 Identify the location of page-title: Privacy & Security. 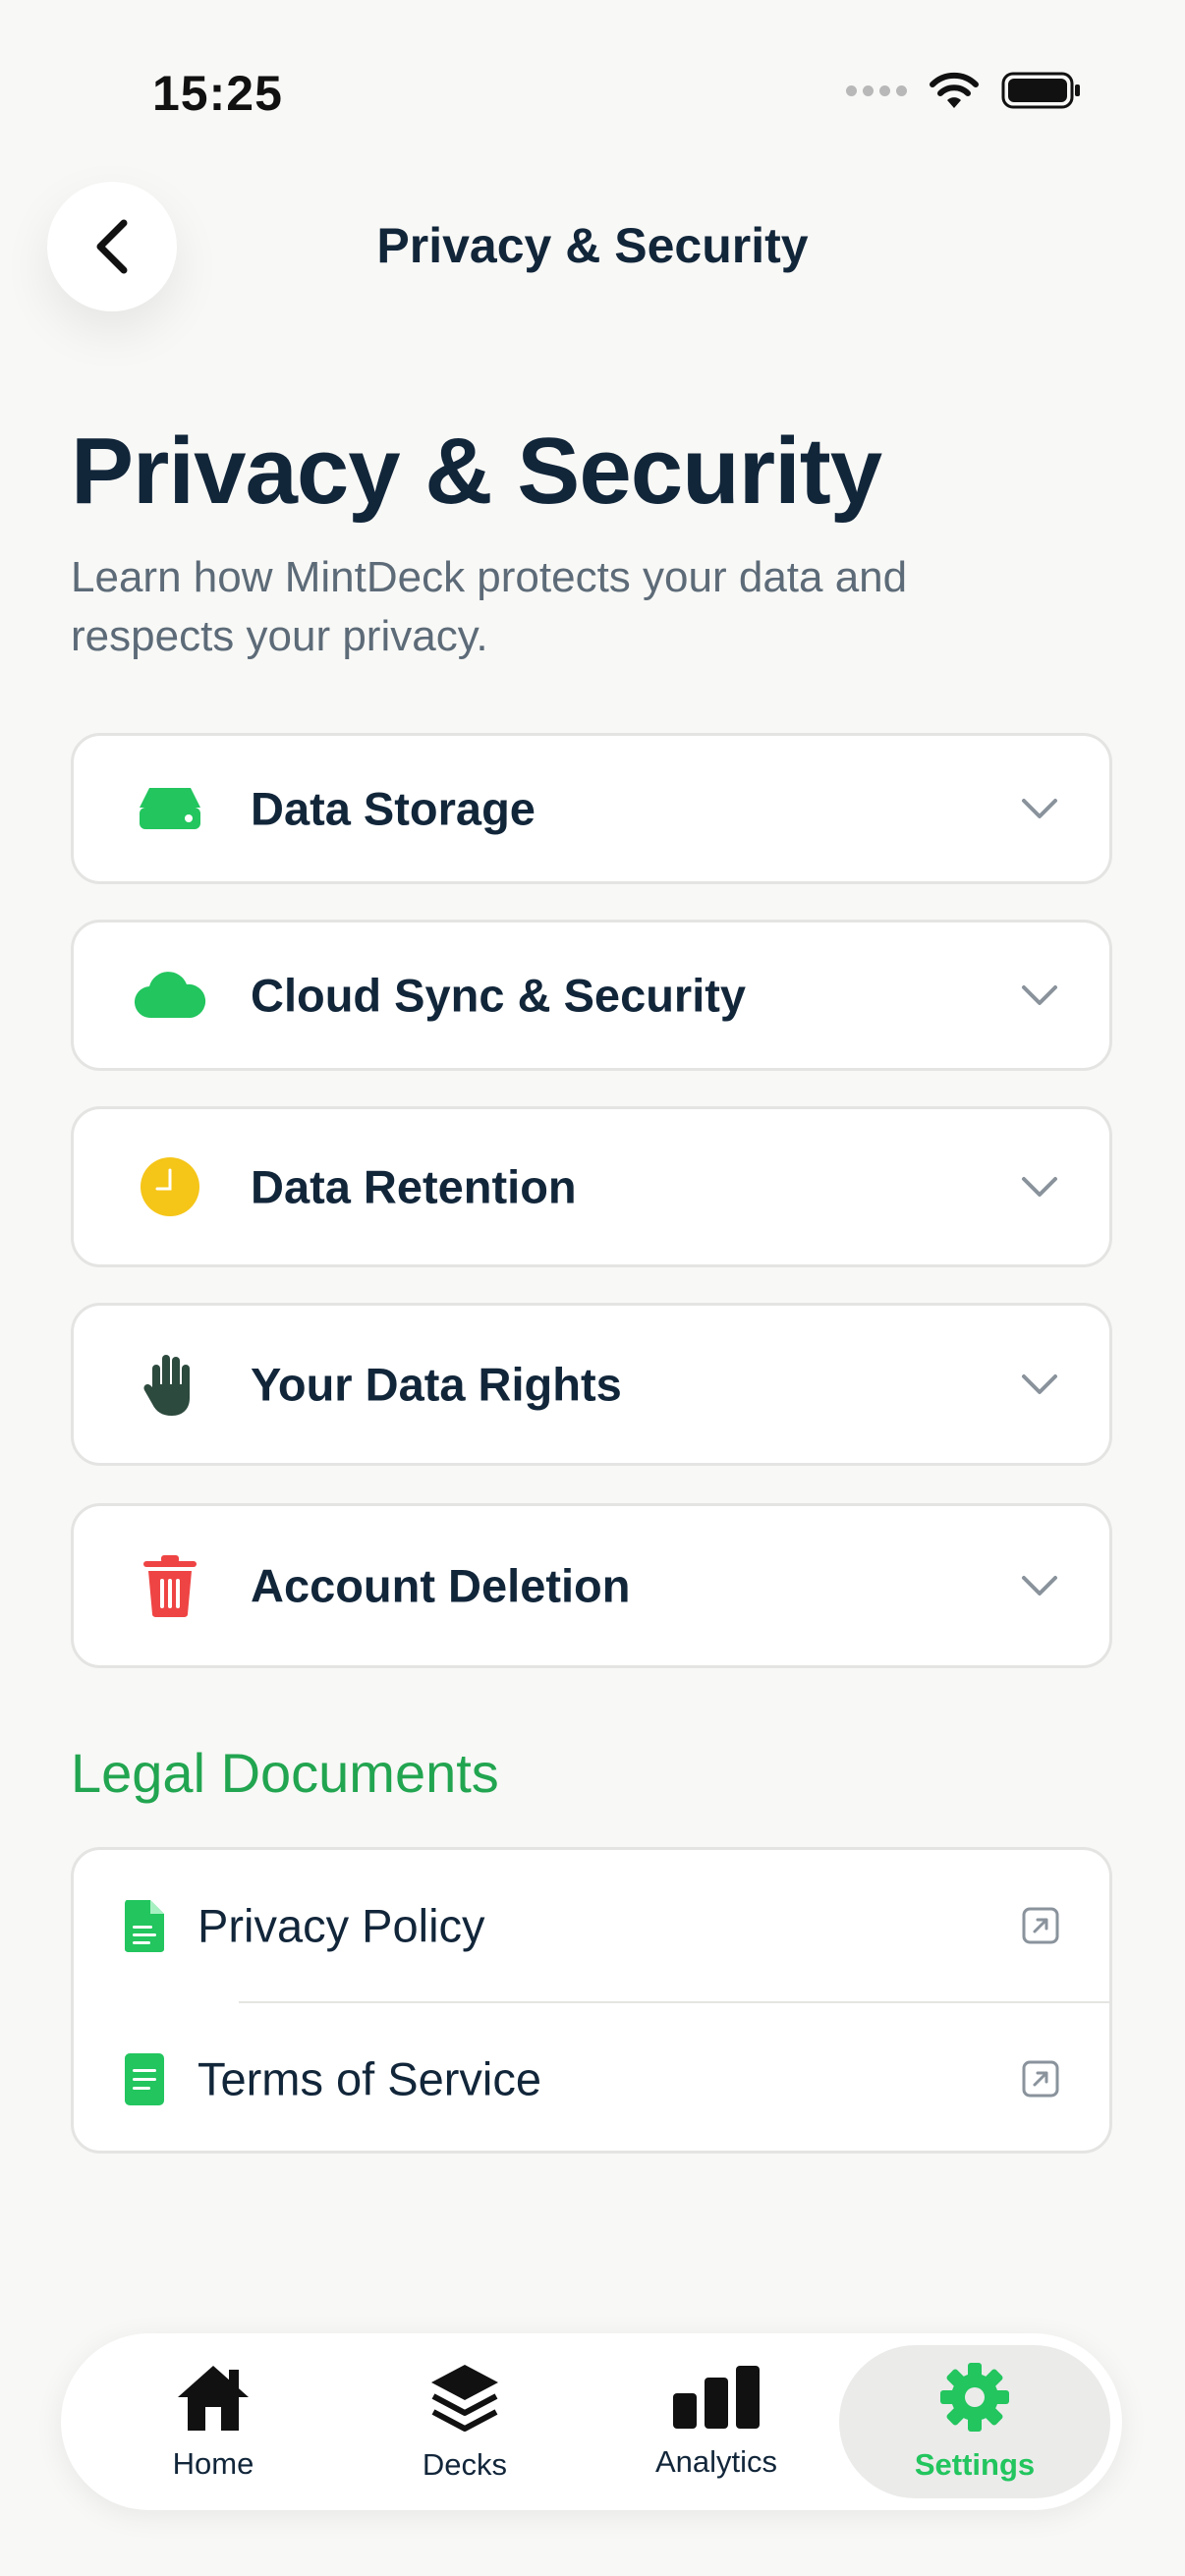
(477, 471).